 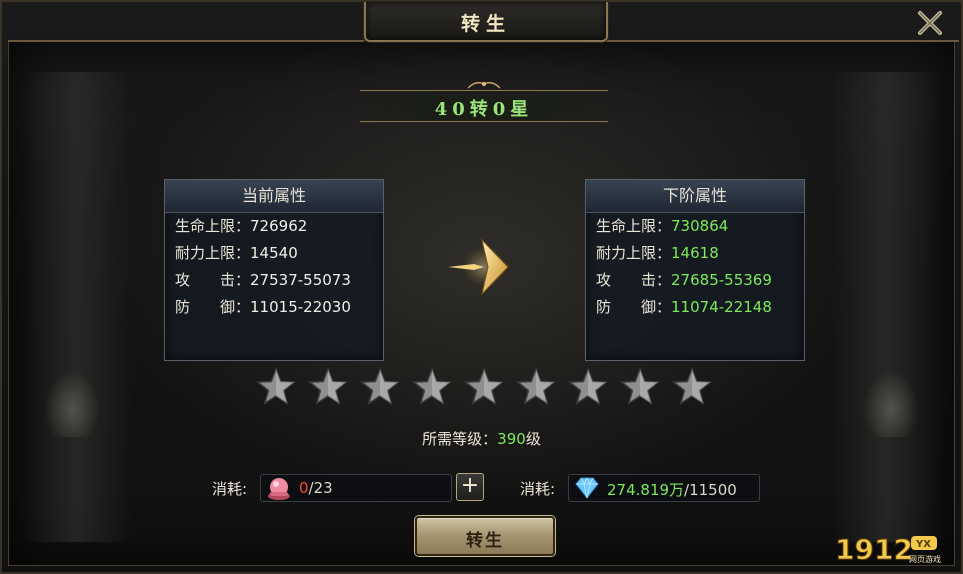 What do you see at coordinates (263, 307) in the screenshot?
I see `stat-row-defense: 防 御：11015-22030` at bounding box center [263, 307].